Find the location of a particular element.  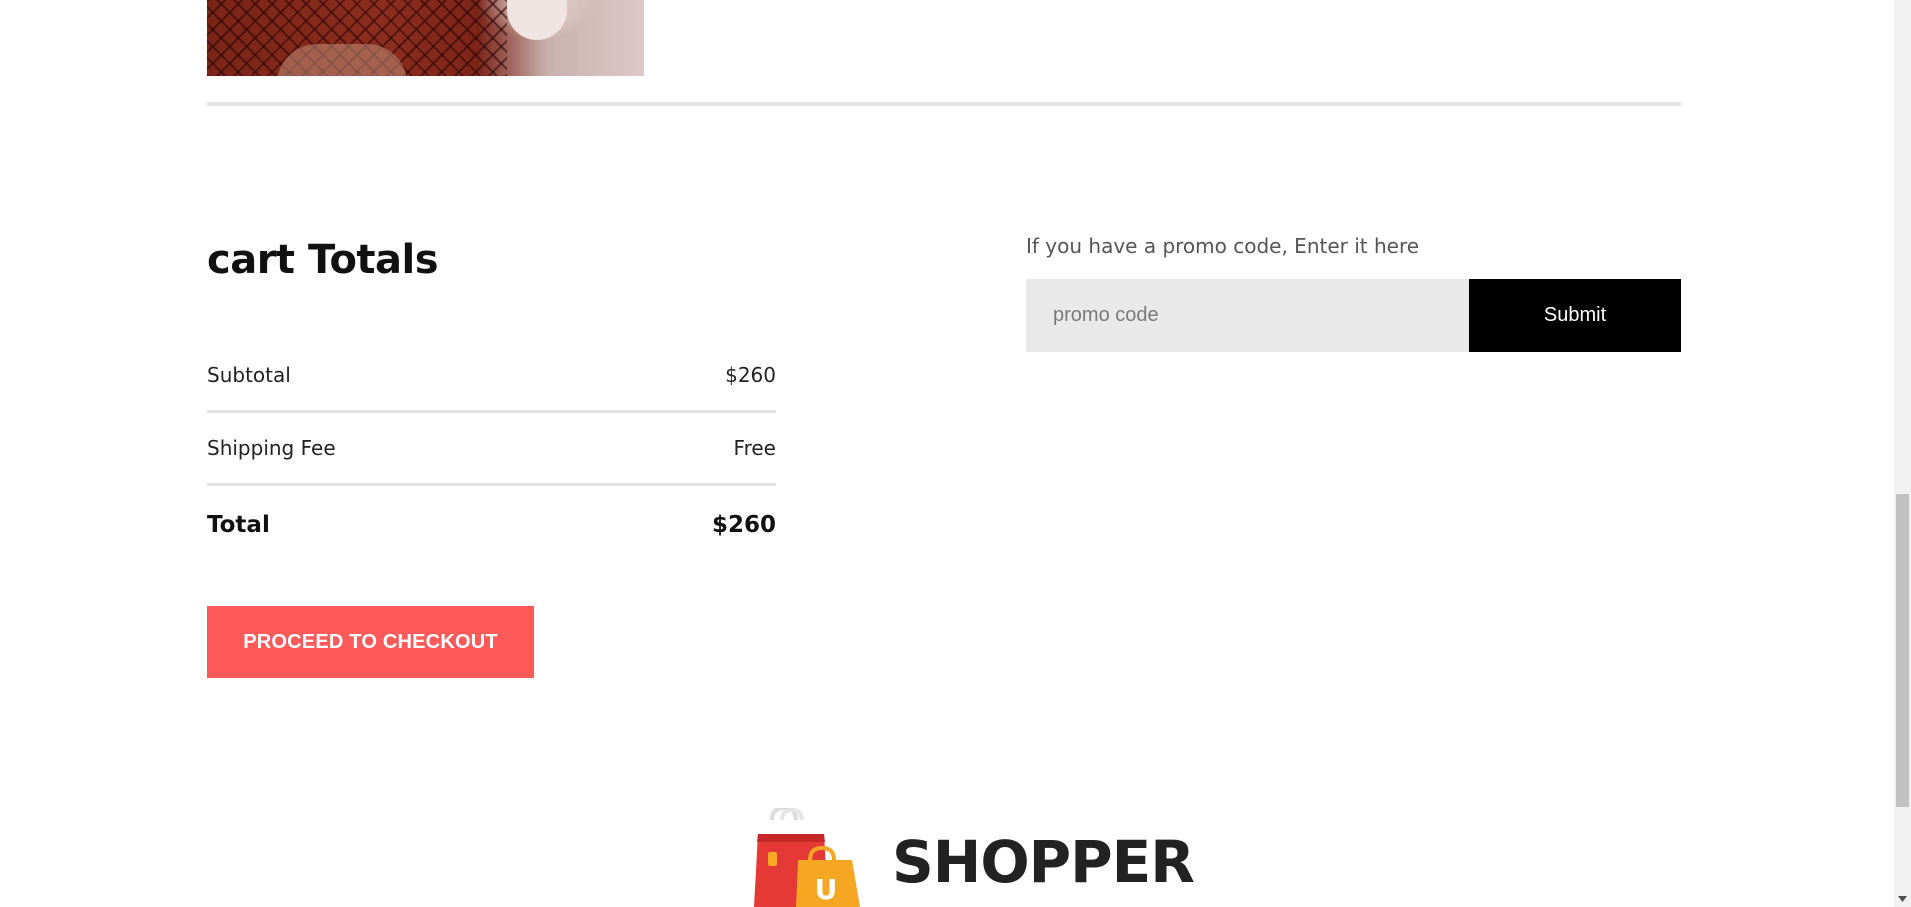

divider is located at coordinates (944, 104).